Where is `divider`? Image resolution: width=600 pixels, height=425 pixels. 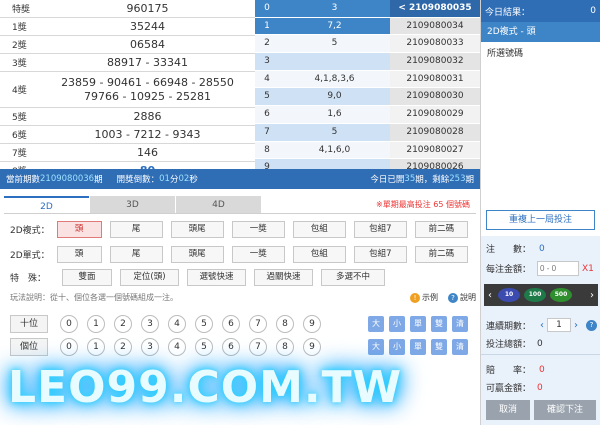
divider is located at coordinates (540, 354).